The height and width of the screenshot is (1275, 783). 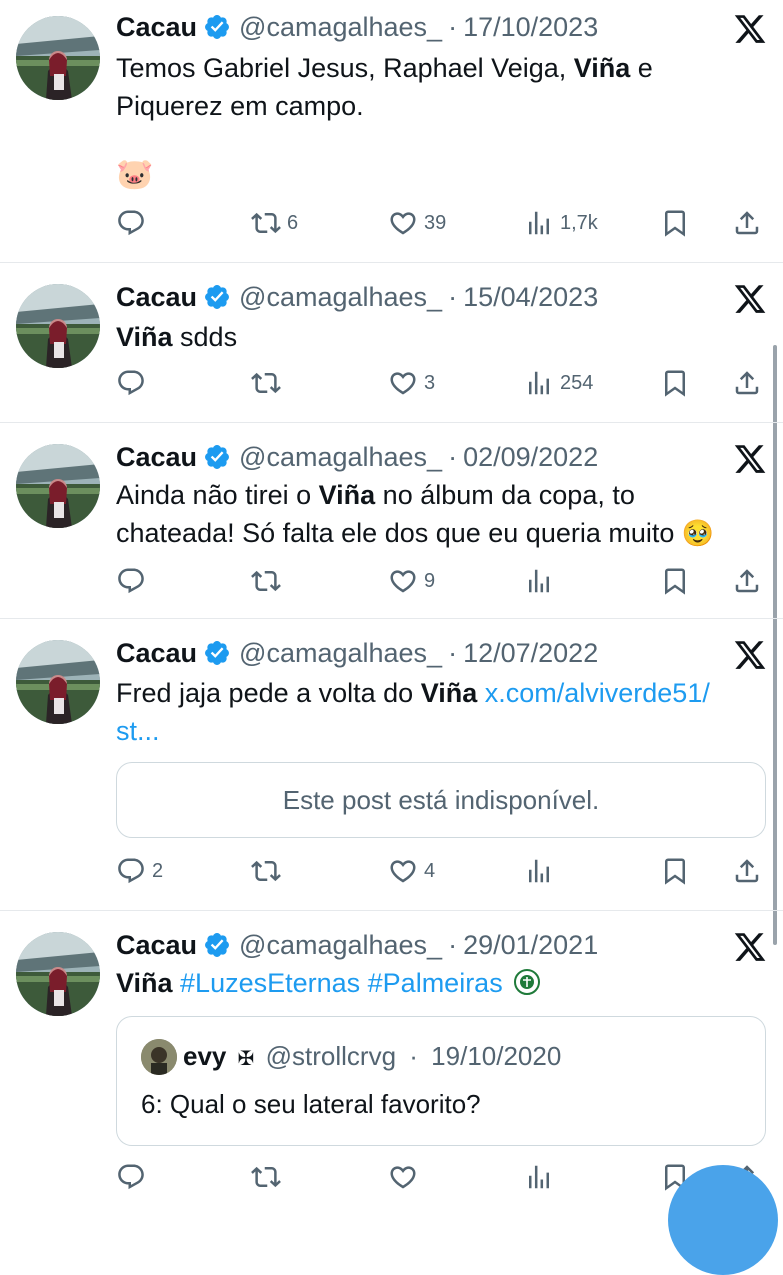 I want to click on tweet-link: x.com/alviverde51/, so click(x=593, y=693).